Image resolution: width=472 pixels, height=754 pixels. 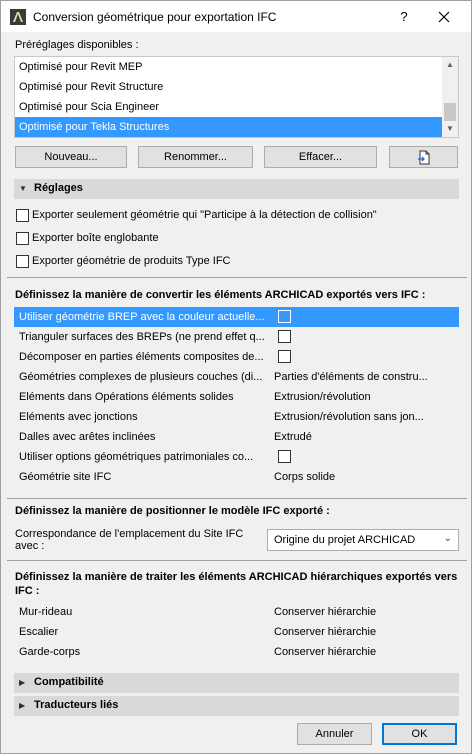 I want to click on close-icon, so click(x=444, y=17).